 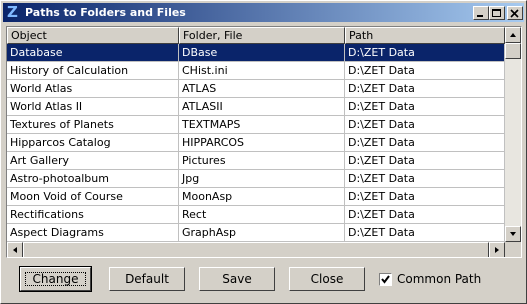 I want to click on minimize-icon, so click(x=480, y=16).